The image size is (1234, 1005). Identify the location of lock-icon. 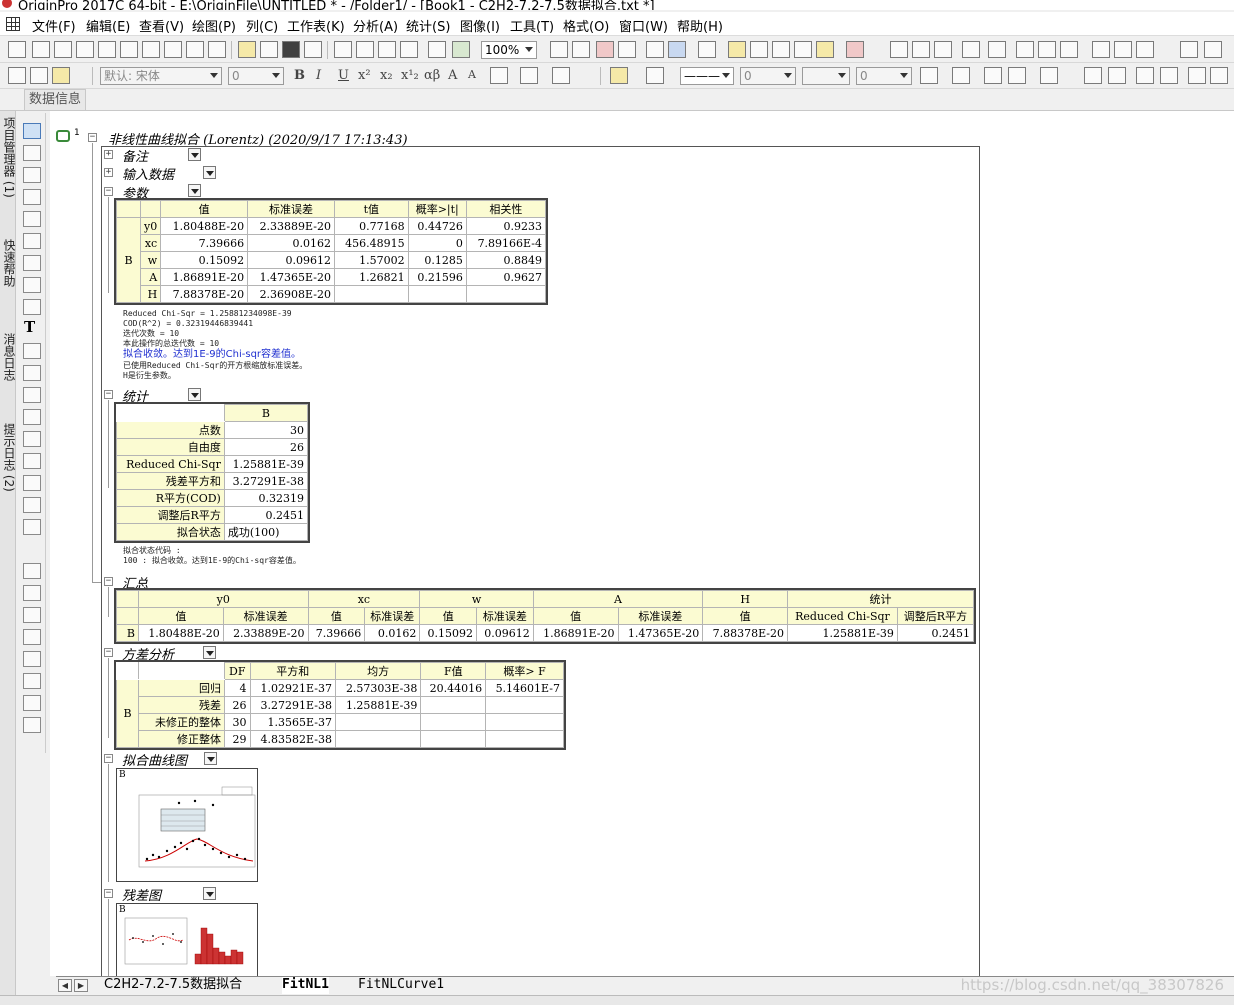
(1197, 75).